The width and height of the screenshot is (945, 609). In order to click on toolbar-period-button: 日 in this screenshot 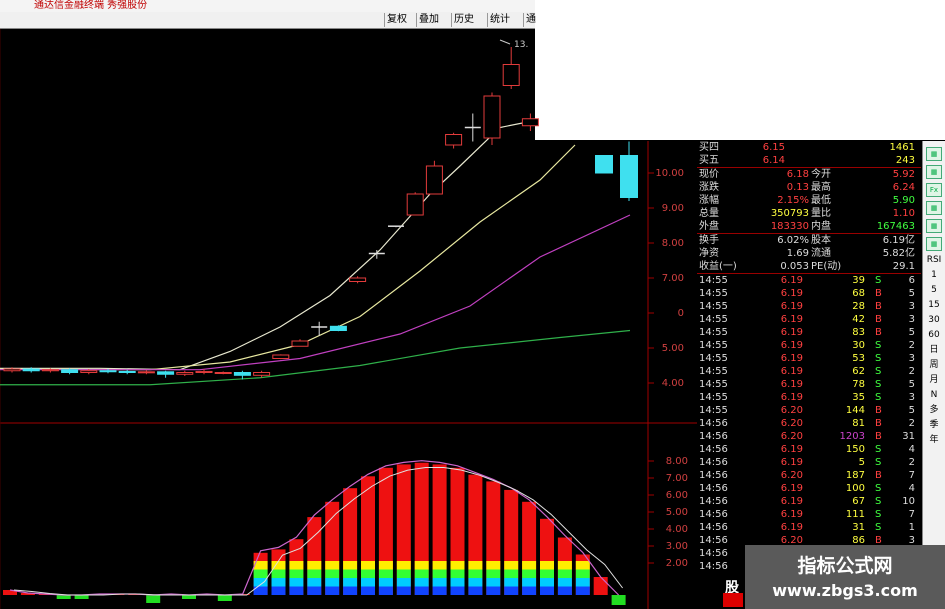, I will do `click(934, 350)`.